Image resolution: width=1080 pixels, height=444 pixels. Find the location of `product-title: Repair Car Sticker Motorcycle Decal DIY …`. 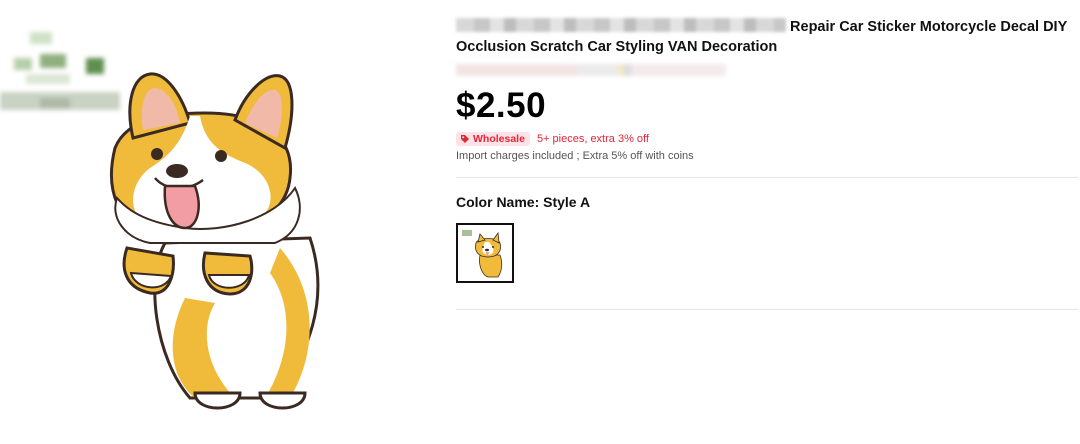

product-title: Repair Car Sticker Motorcycle Decal DIY … is located at coordinates (767, 37).